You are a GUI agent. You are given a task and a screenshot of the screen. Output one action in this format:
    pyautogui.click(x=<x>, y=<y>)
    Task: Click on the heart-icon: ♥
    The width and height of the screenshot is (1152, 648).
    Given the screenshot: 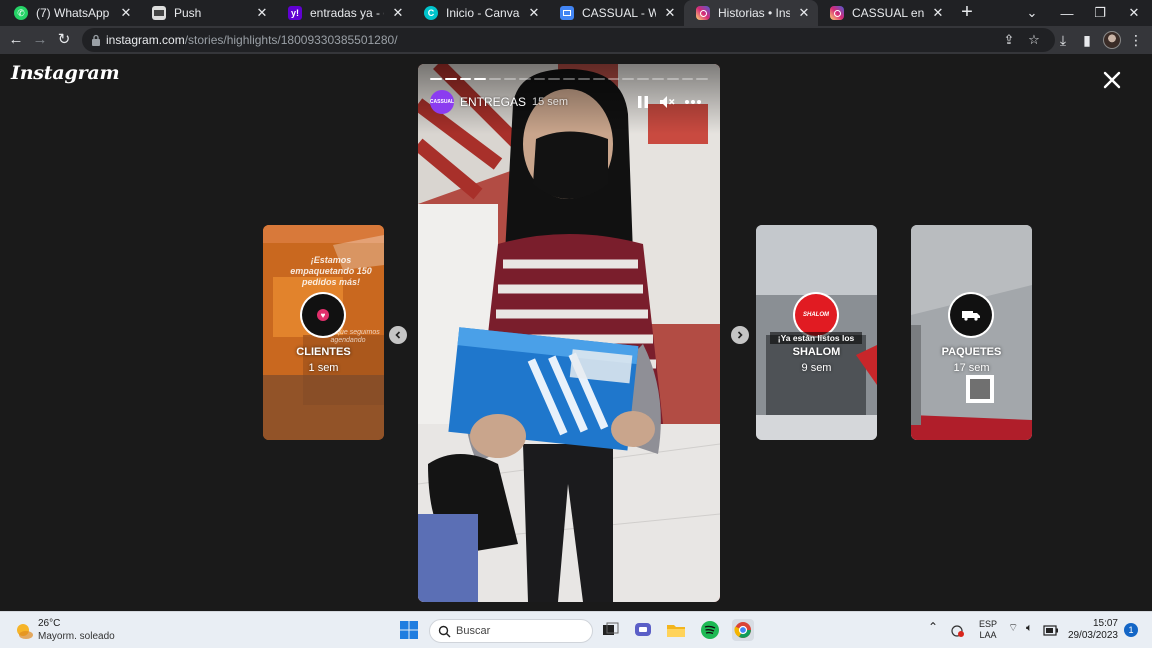 What is the action you would take?
    pyautogui.click(x=323, y=315)
    